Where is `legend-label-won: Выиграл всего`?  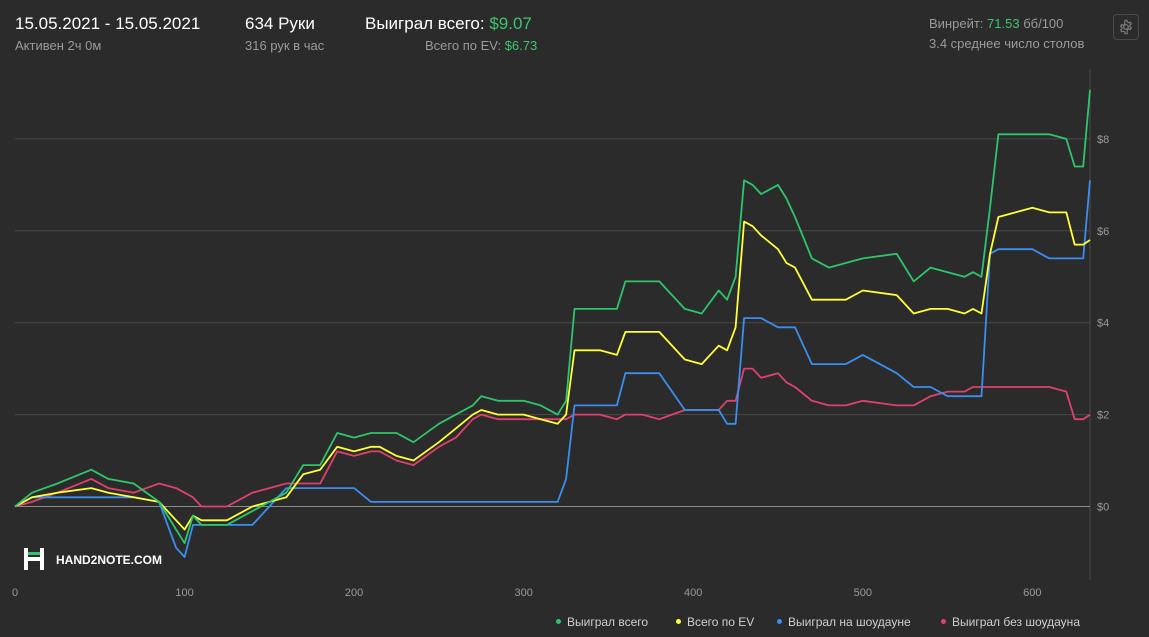
legend-label-won: Выиграл всего is located at coordinates (608, 622).